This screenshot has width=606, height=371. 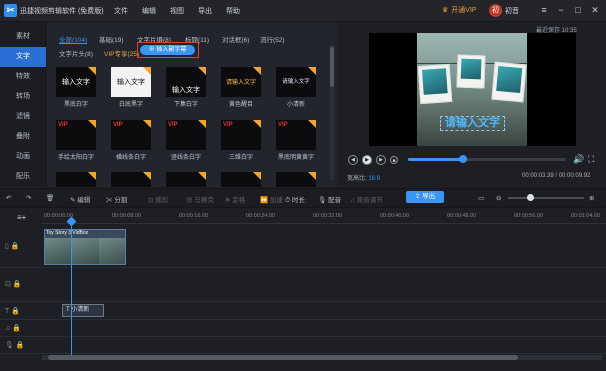 I want to click on playback-progress-knob, so click(x=463, y=159).